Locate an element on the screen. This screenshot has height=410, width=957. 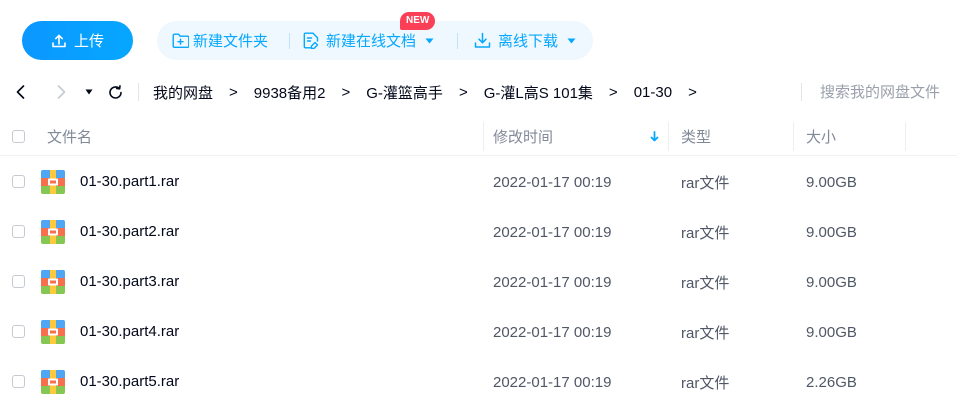
file-name: 01-30.part2.rar is located at coordinates (129, 232).